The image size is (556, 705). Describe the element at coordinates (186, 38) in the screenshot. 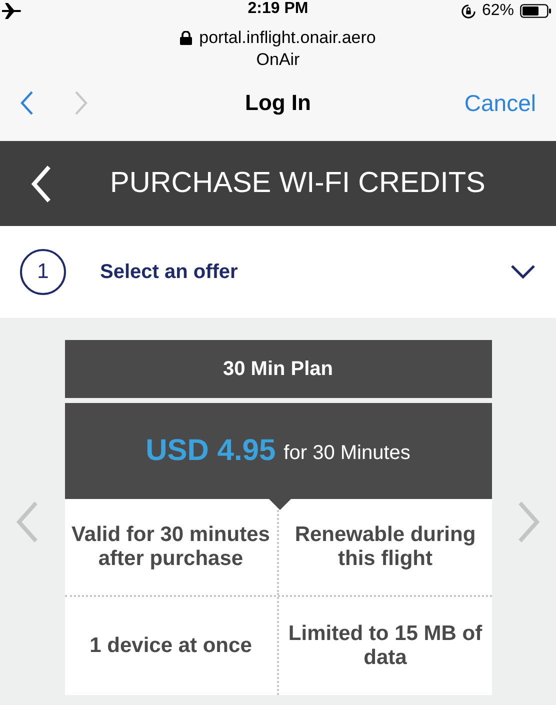

I see `lock-icon` at that location.